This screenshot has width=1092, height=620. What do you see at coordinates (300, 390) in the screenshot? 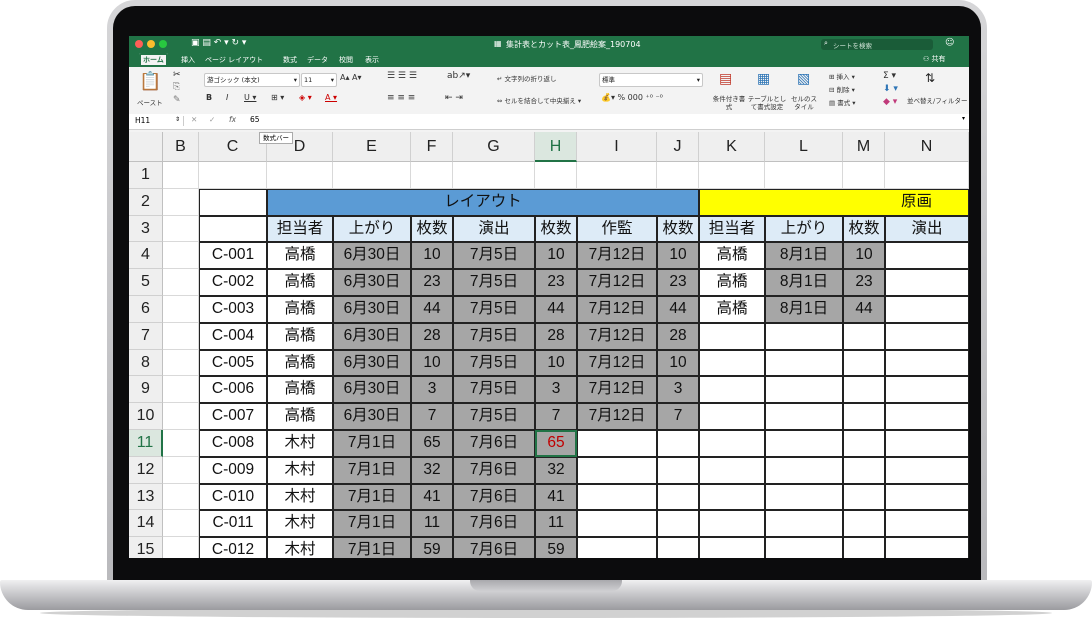
I see `cell-d9: 高橋` at bounding box center [300, 390].